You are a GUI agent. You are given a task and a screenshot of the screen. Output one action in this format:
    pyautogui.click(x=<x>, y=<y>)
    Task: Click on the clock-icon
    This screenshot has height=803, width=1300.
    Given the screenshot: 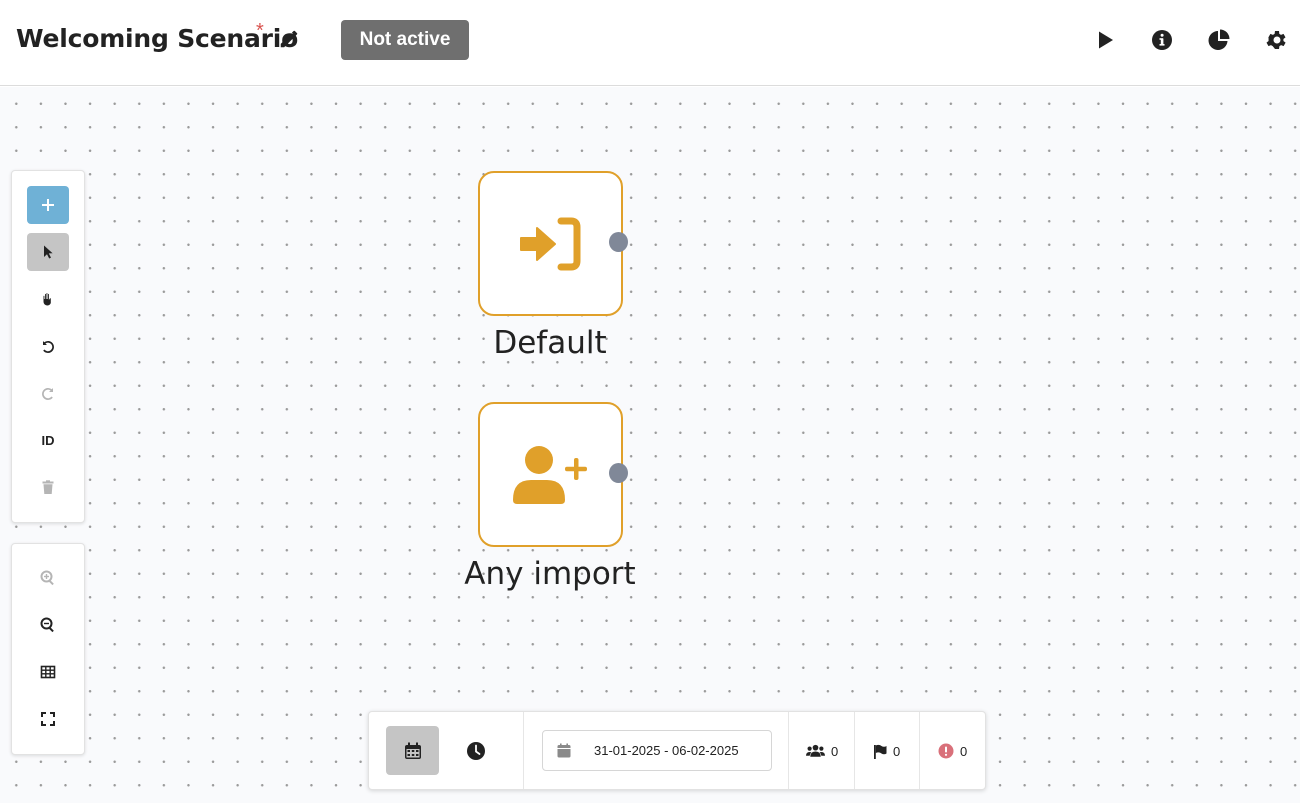 What is the action you would take?
    pyautogui.click(x=475, y=750)
    